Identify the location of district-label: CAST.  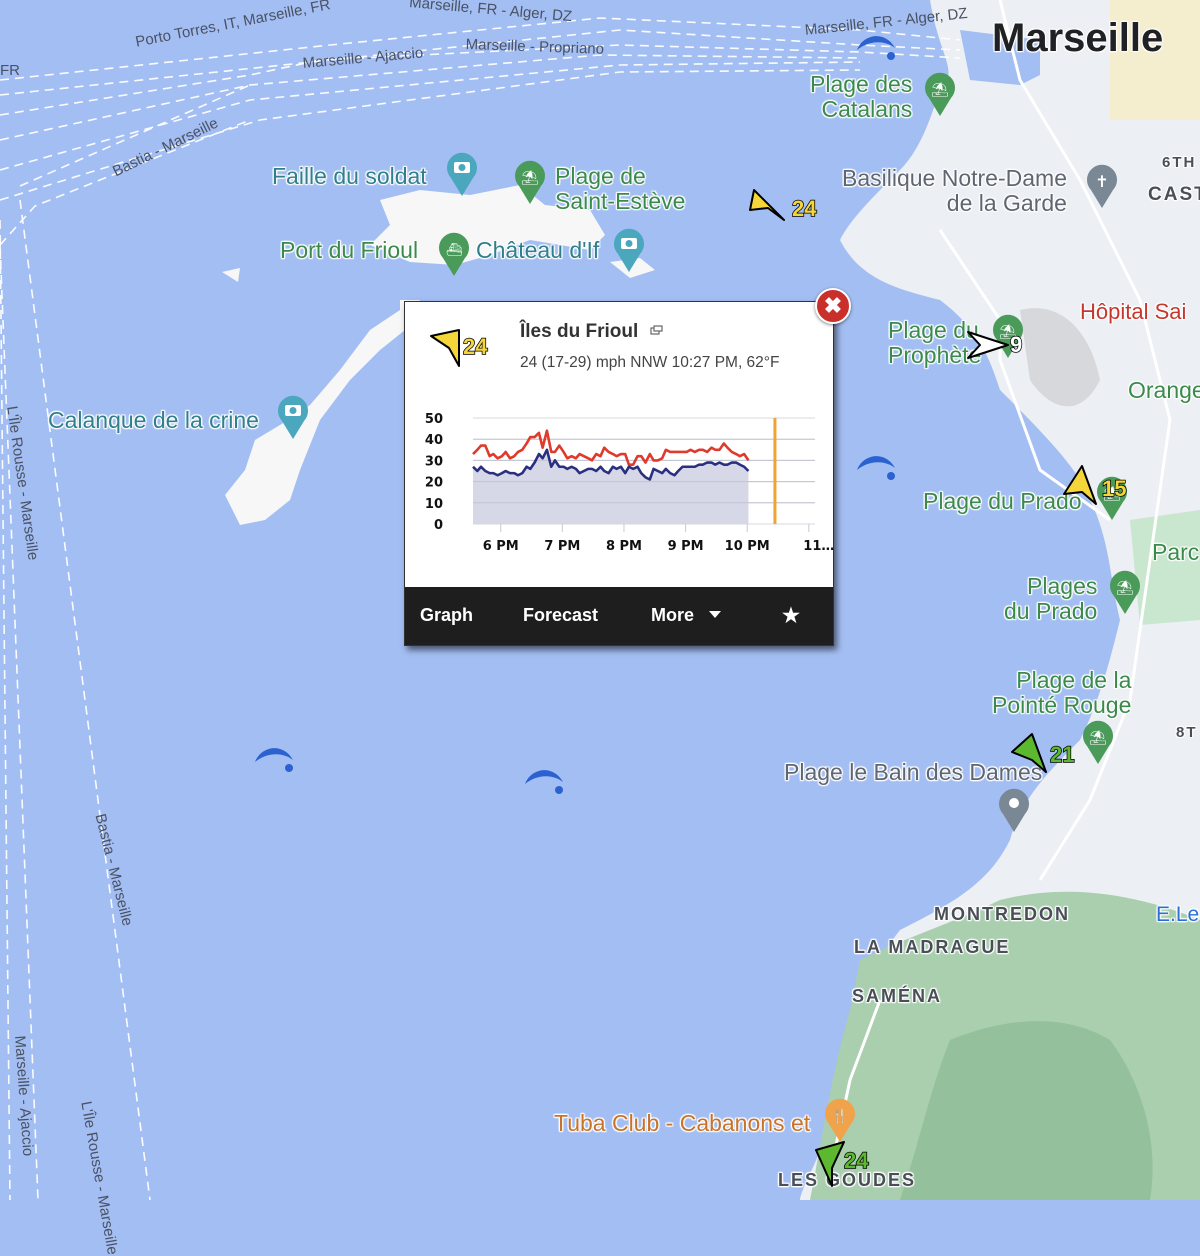
(1174, 194).